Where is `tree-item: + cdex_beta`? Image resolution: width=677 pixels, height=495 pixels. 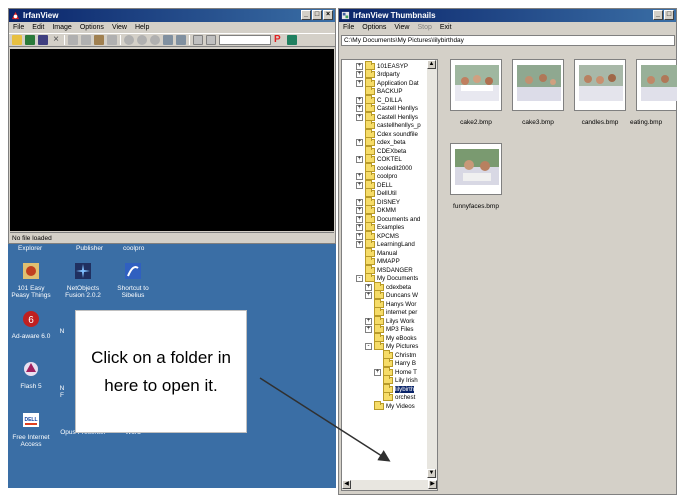
tree-item: + cdex_beta is located at coordinates (381, 142).